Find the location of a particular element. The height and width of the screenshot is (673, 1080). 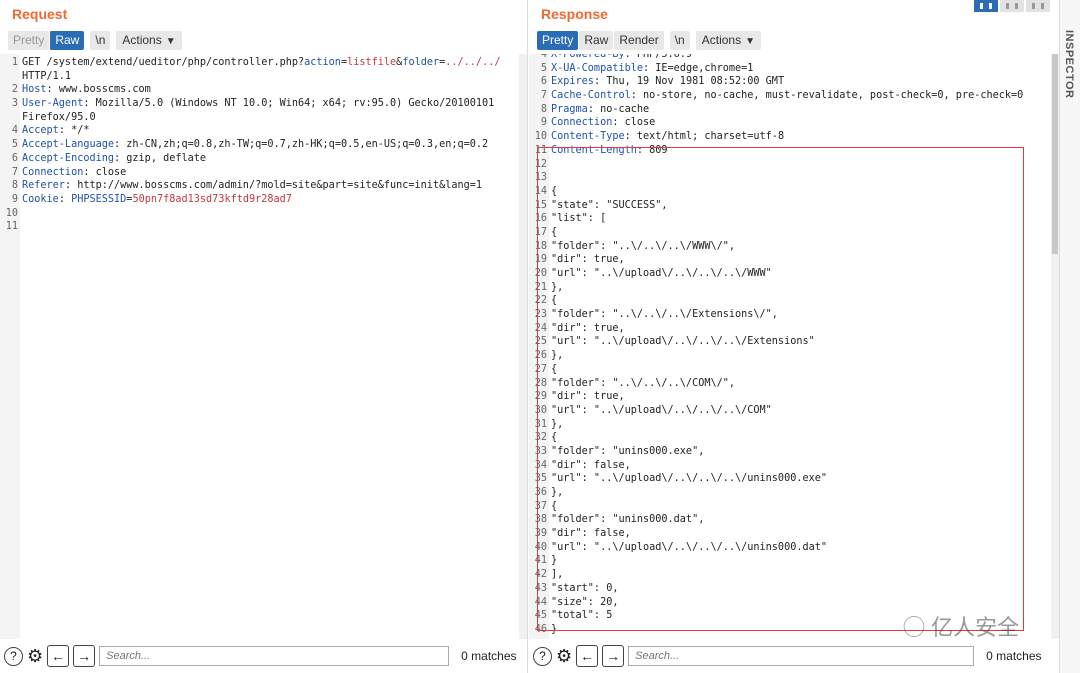

line-text: "folder": "unins000.exe", is located at coordinates (801, 452).